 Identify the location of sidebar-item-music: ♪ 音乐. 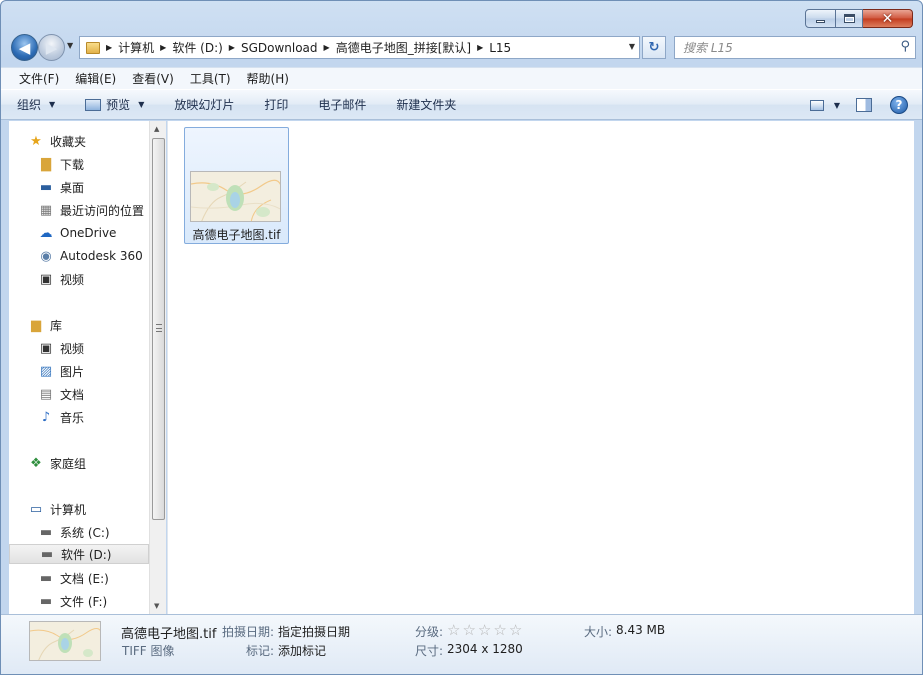
(61, 417).